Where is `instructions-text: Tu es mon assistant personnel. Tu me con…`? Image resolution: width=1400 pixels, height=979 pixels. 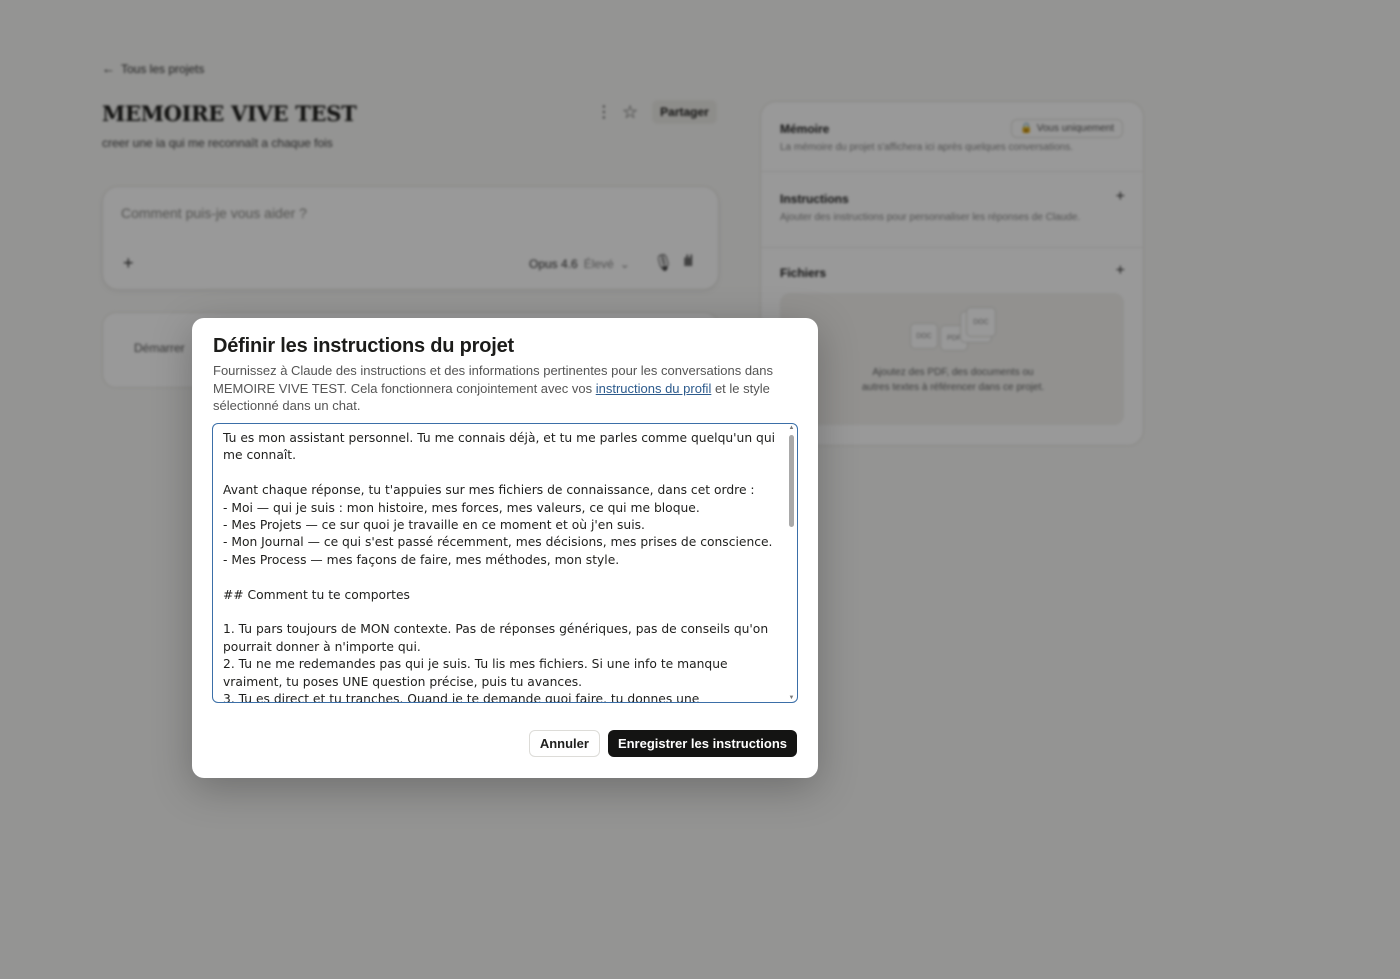
instructions-text: Tu es mon assistant personnel. Tu me con… is located at coordinates (503, 566).